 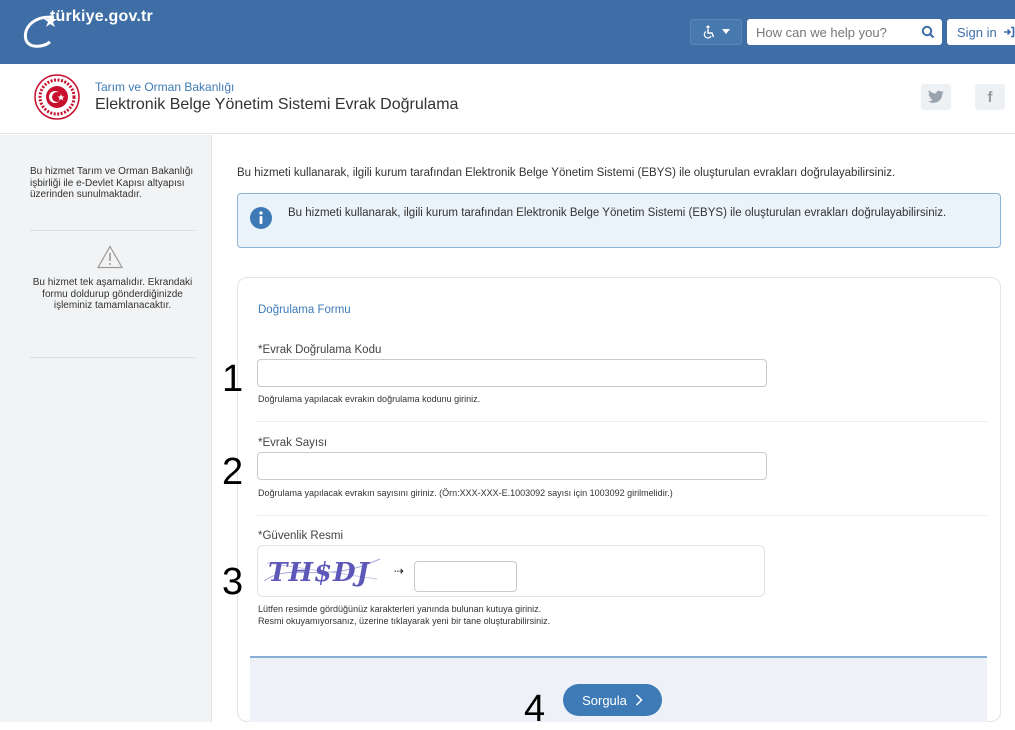 What do you see at coordinates (512, 466) in the screenshot?
I see `document-number-input` at bounding box center [512, 466].